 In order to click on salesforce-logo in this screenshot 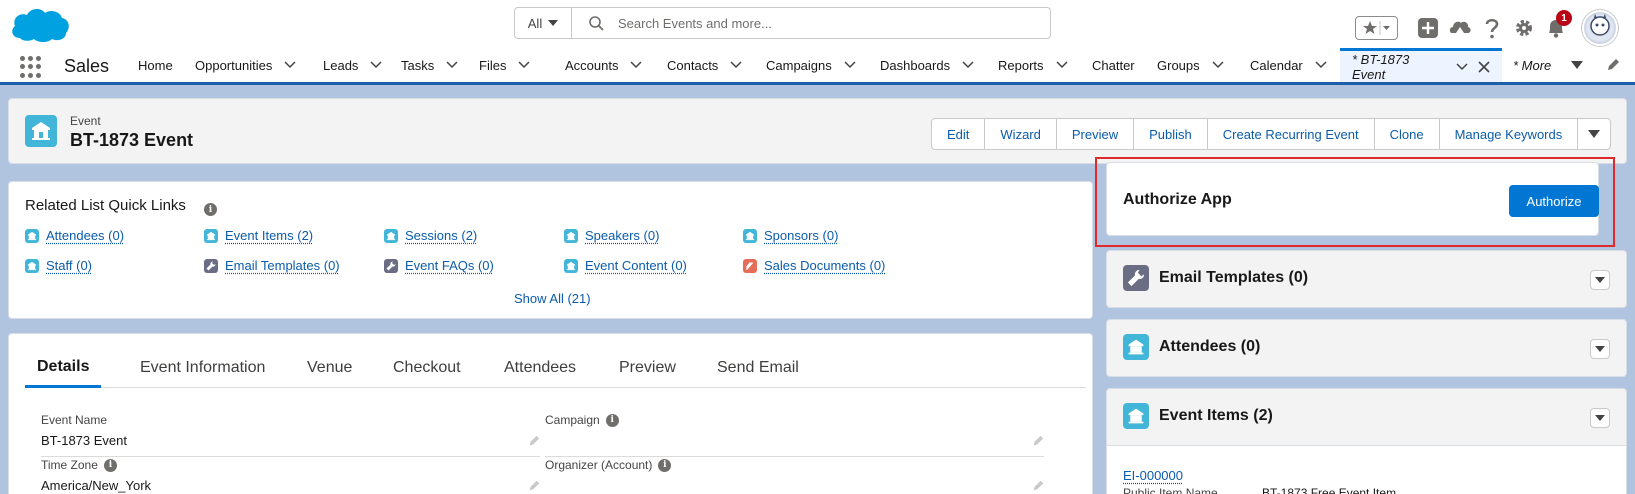, I will do `click(40, 24)`.